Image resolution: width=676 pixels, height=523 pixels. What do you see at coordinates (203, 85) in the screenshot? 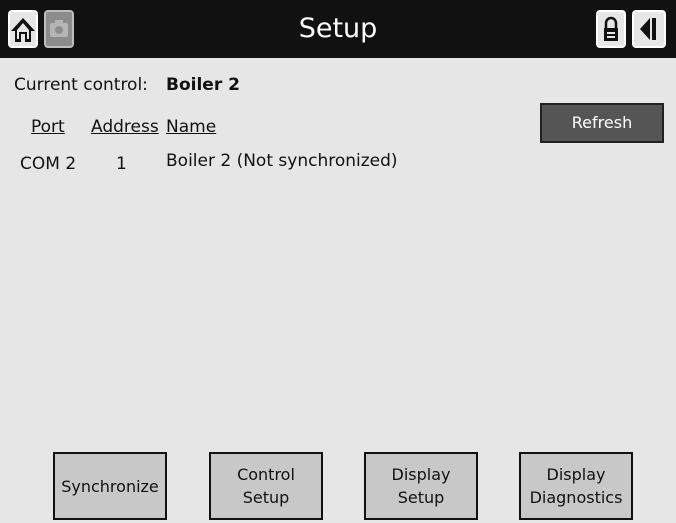
I see `current-control-value: Boiler 2` at bounding box center [203, 85].